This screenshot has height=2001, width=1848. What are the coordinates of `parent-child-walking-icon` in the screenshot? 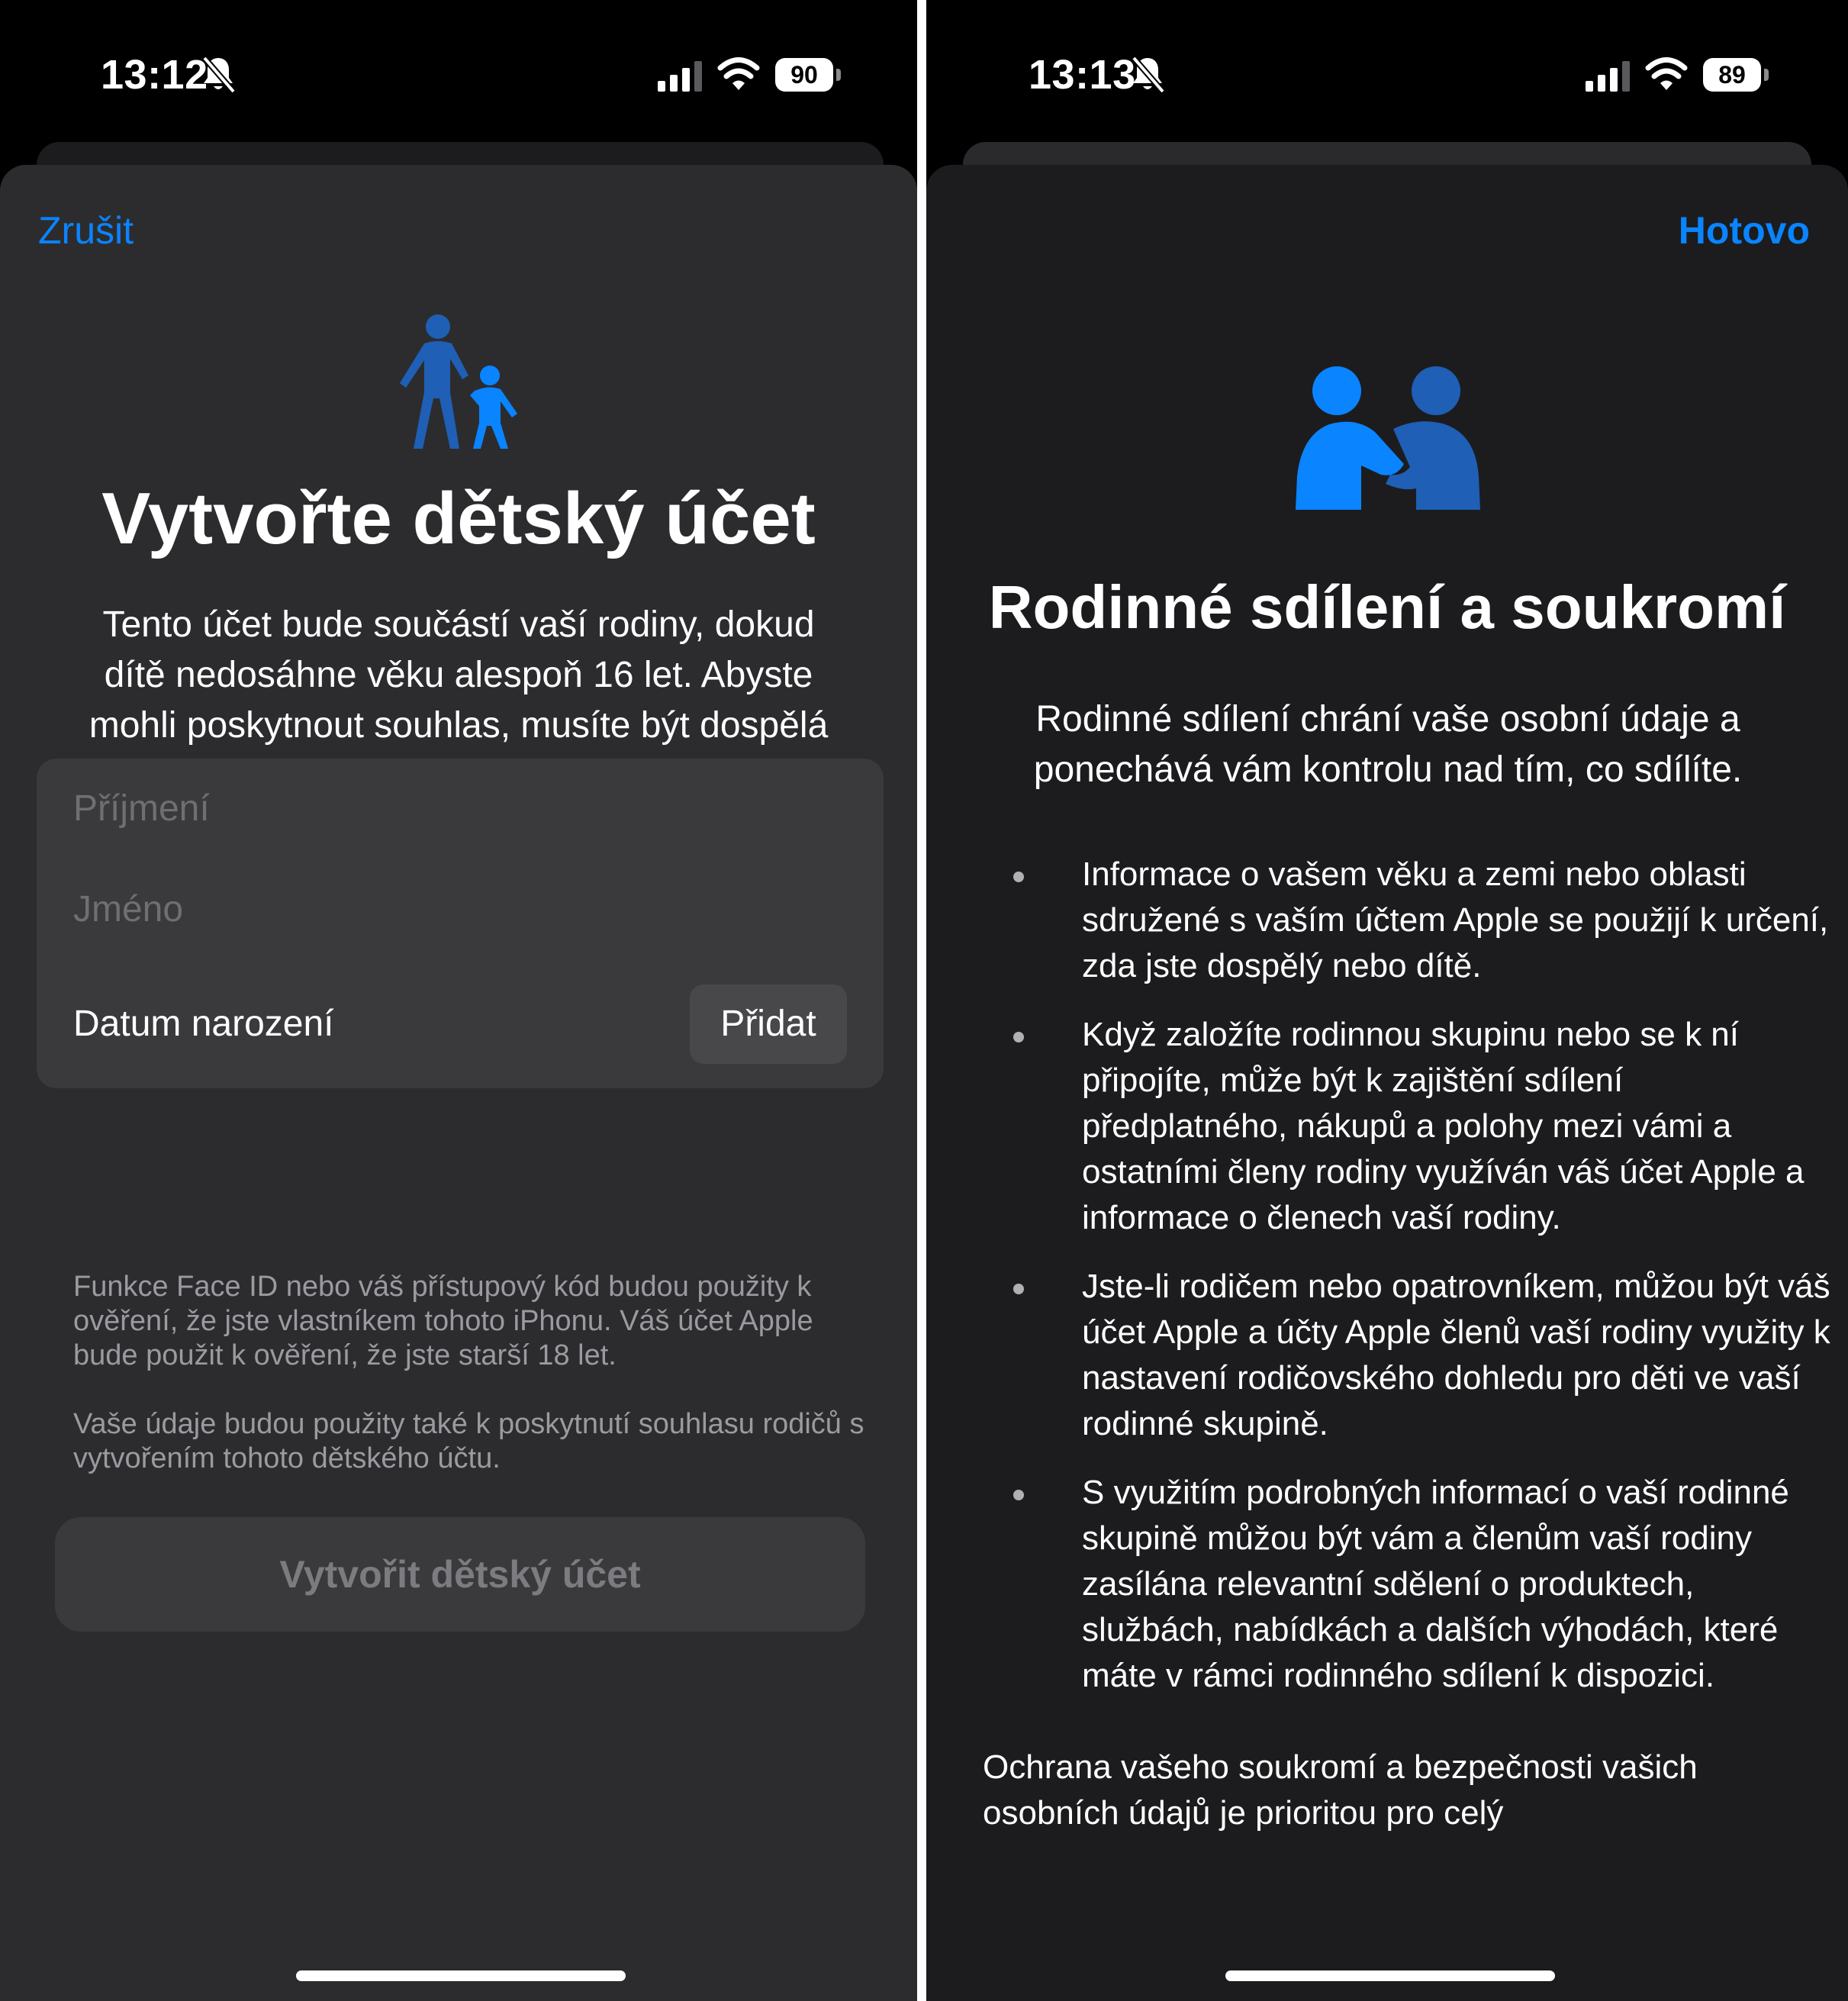 It's located at (458, 381).